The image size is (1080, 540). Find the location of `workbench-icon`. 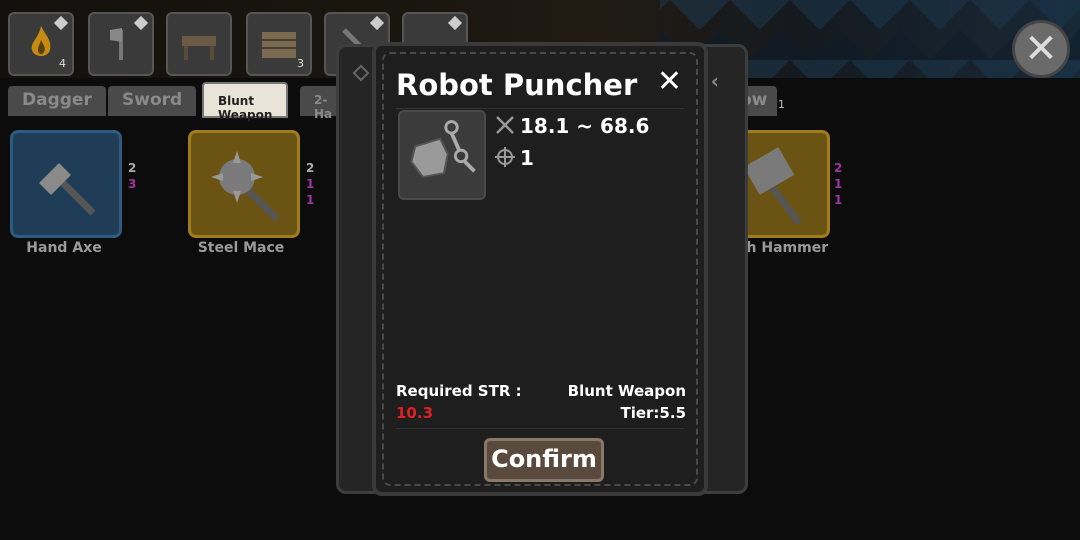

workbench-icon is located at coordinates (199, 48).